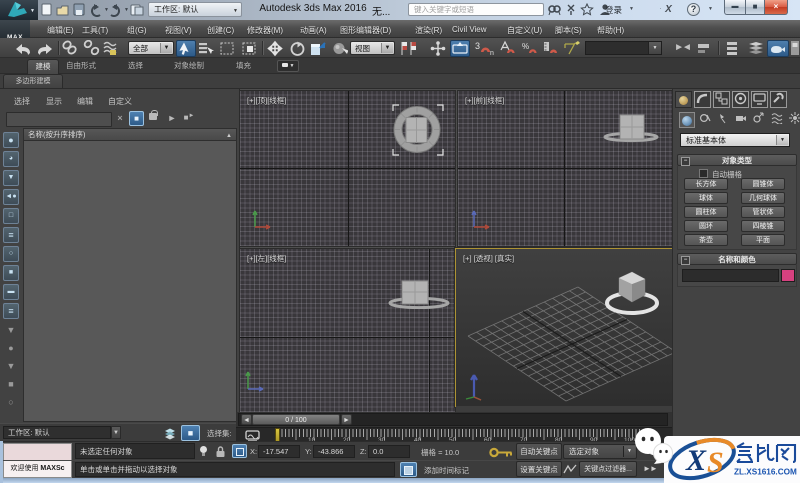 The image size is (800, 483). I want to click on svg-text: n, so click(492, 53).